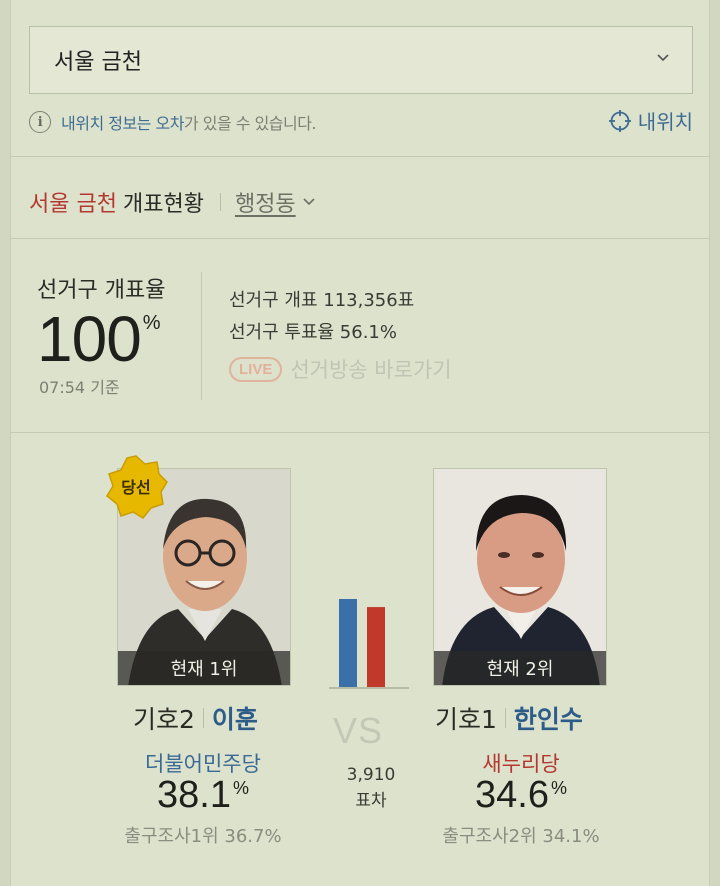  What do you see at coordinates (361, 60) in the screenshot?
I see `region-select: 서울 금천` at bounding box center [361, 60].